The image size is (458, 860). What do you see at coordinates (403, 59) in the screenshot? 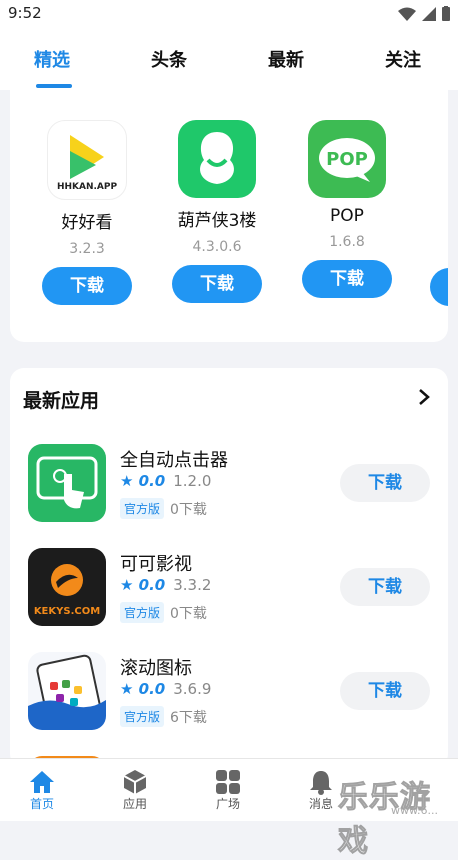
I see `tab-following: 关注` at bounding box center [403, 59].